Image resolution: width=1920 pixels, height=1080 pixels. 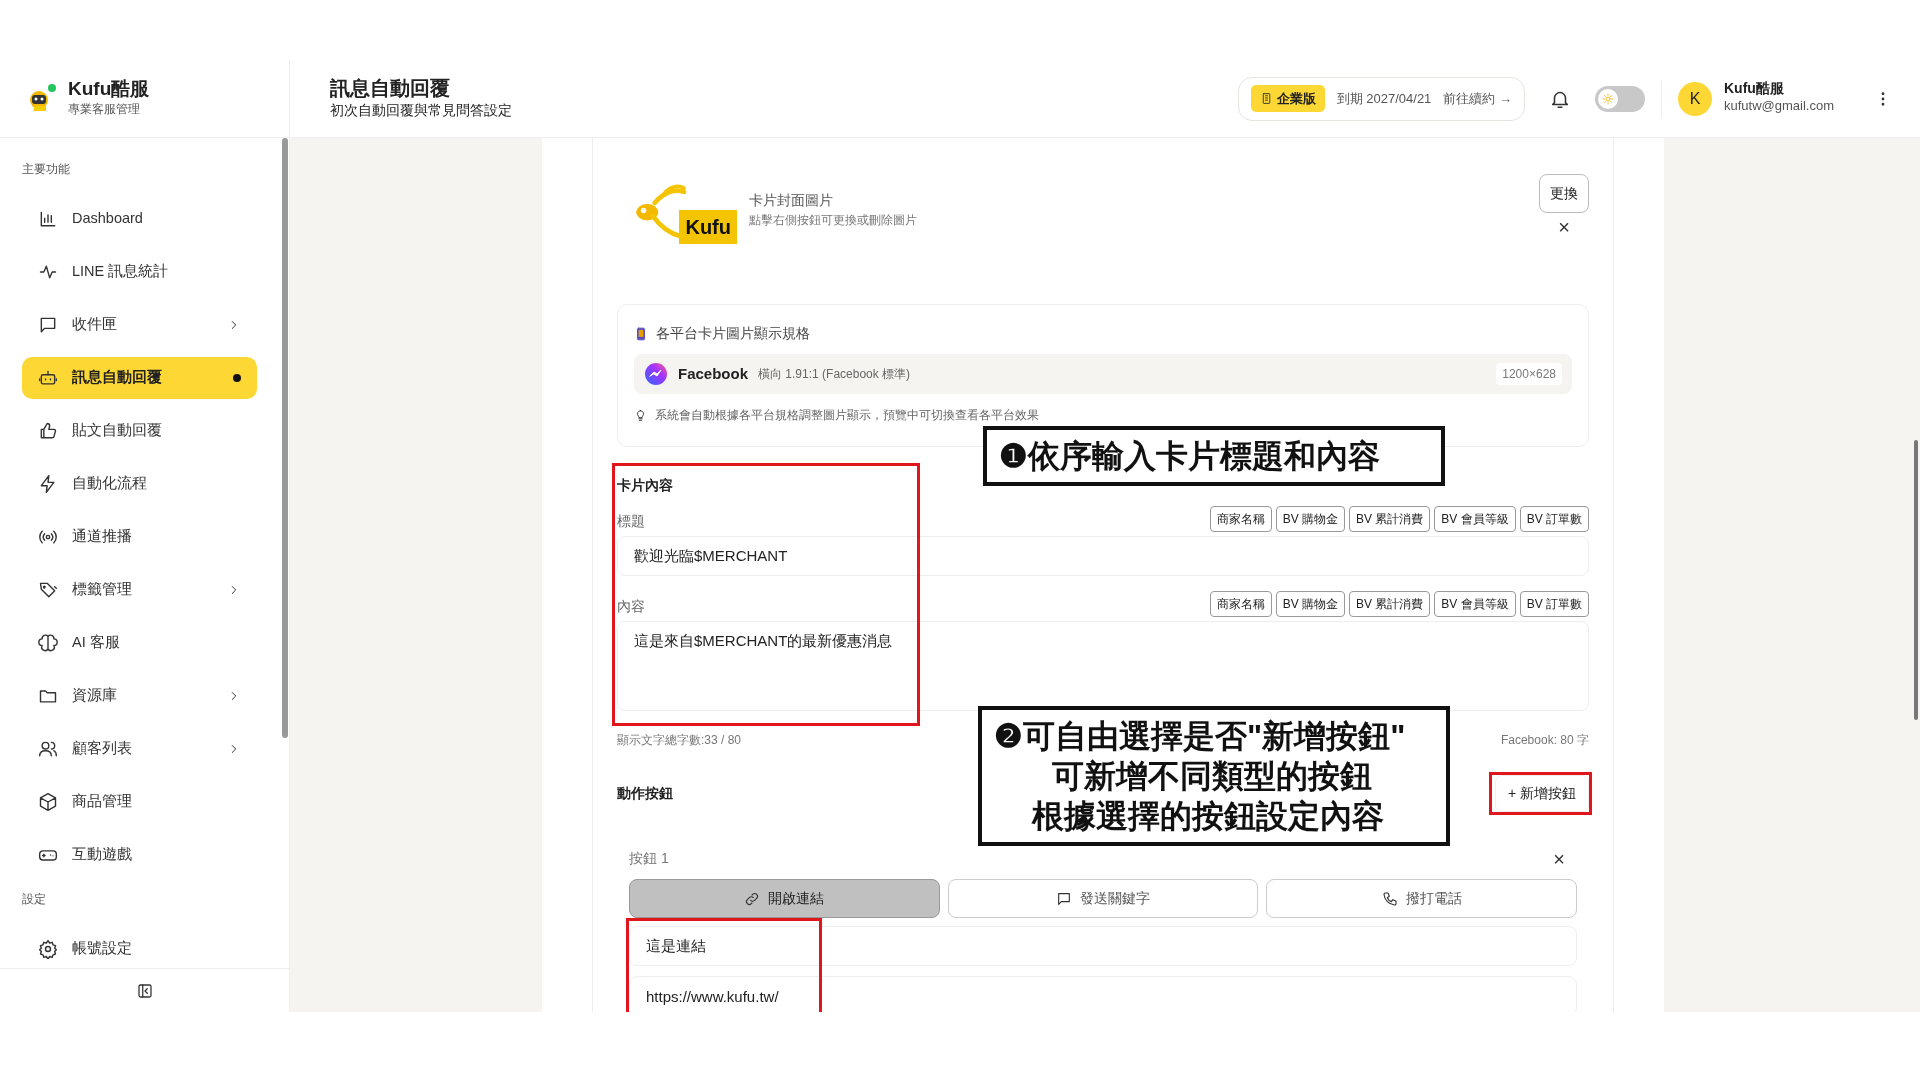 I want to click on callout-text: ❶依序輸入卡片標題和內容, so click(x=1190, y=456).